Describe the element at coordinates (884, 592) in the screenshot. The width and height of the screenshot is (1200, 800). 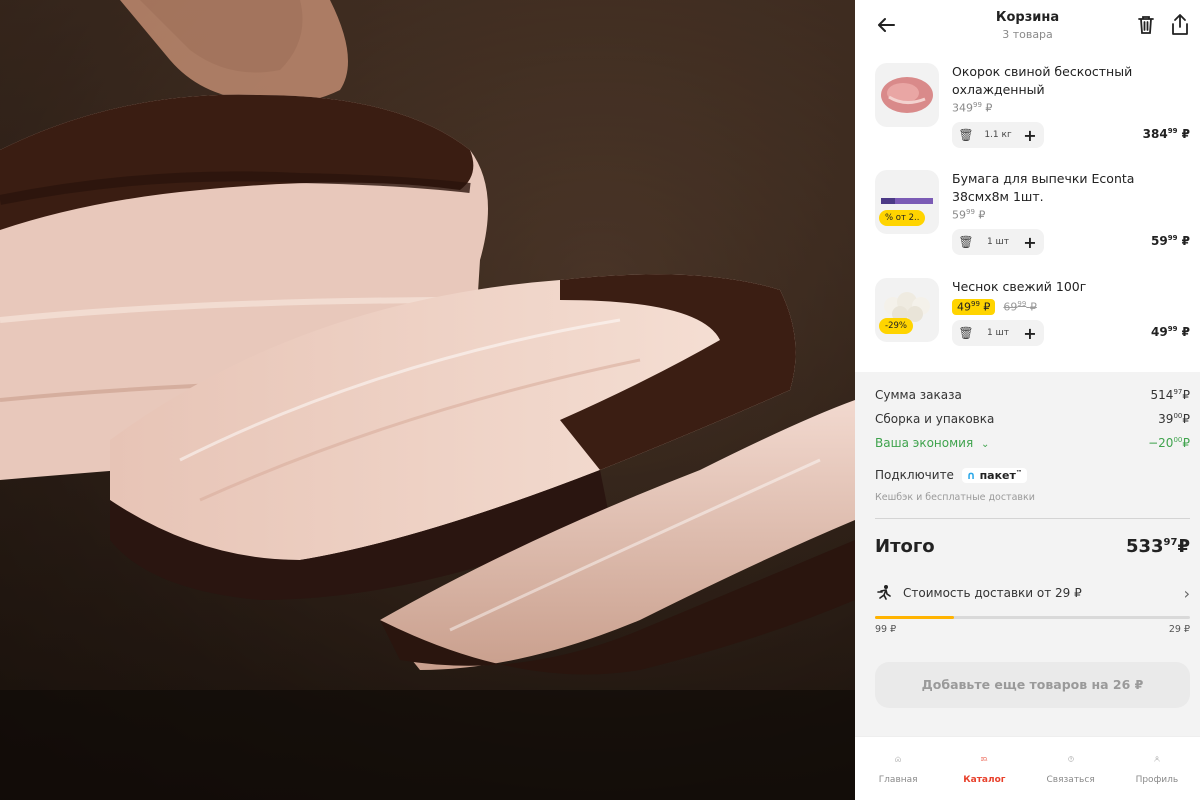
I see `courier-running-icon` at that location.